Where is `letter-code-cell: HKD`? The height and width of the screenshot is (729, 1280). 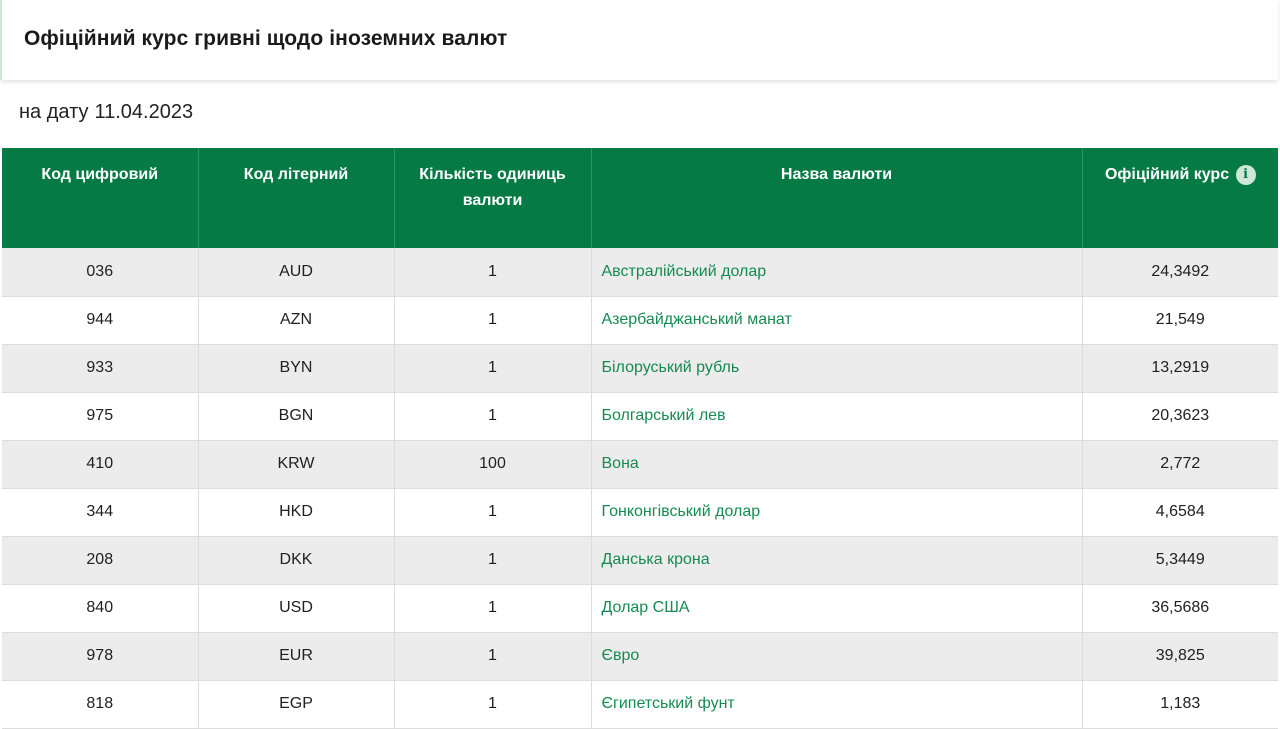 letter-code-cell: HKD is located at coordinates (296, 512).